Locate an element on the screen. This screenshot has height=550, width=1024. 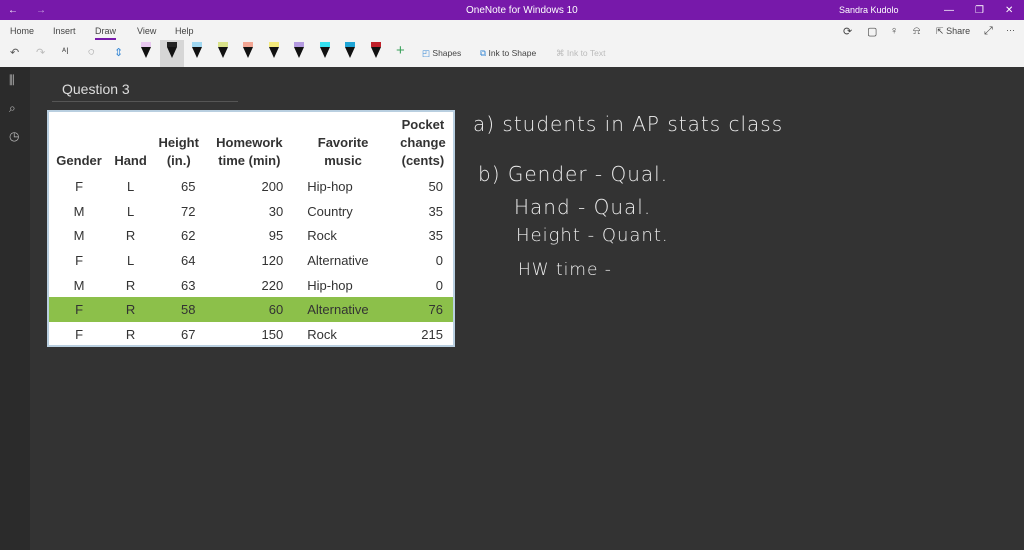
type-select-icon: ᴬI is located at coordinates (65, 51).